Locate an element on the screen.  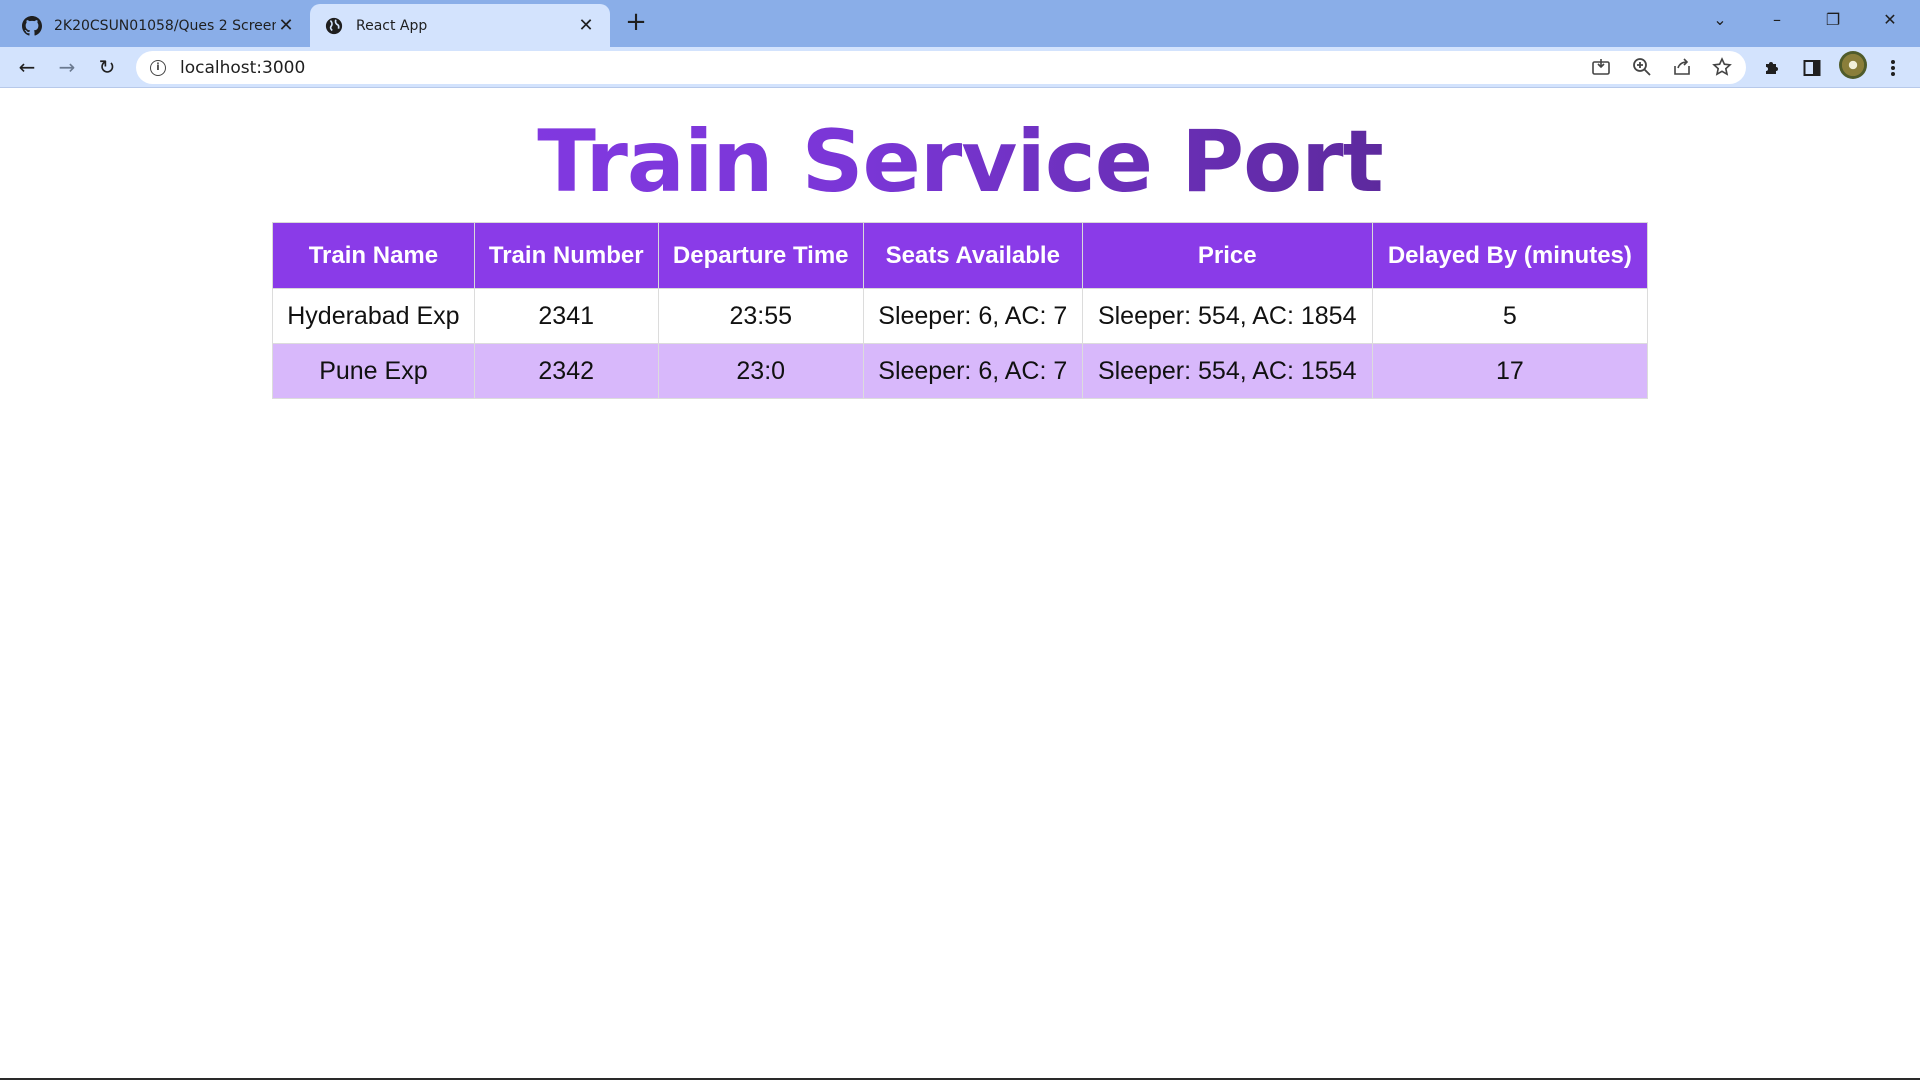
page-title: Train Service Port is located at coordinates (960, 162).